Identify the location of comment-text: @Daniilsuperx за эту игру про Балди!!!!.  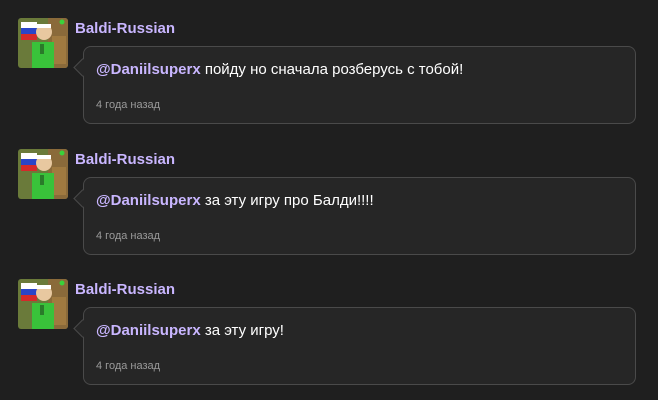
(235, 200).